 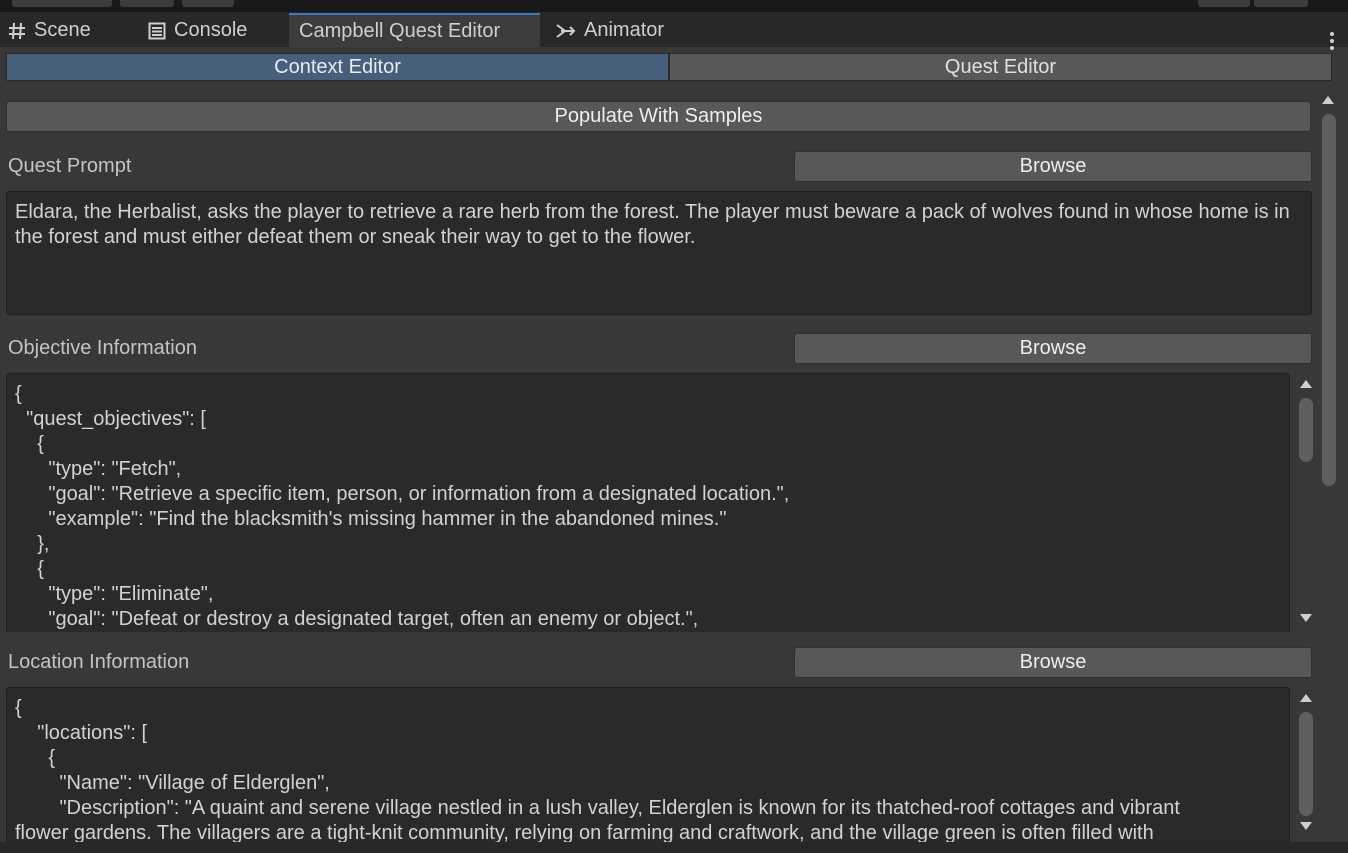 I want to click on toggle-label: Context Editor, so click(x=337, y=66).